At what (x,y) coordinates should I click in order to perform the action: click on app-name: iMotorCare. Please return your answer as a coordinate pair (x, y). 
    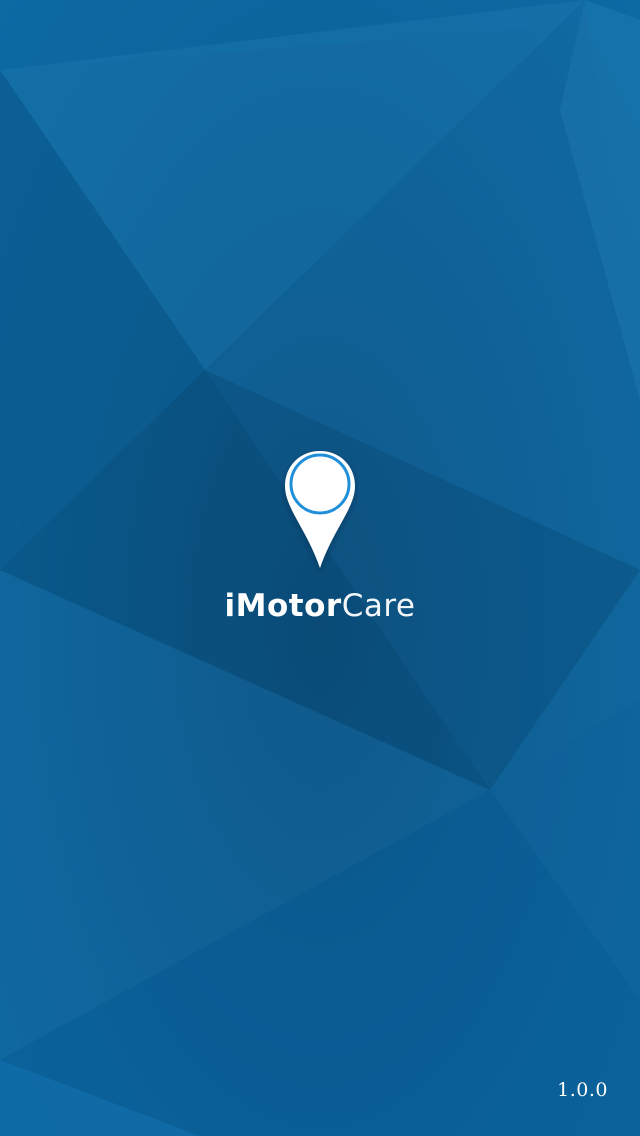
    Looking at the image, I should click on (320, 606).